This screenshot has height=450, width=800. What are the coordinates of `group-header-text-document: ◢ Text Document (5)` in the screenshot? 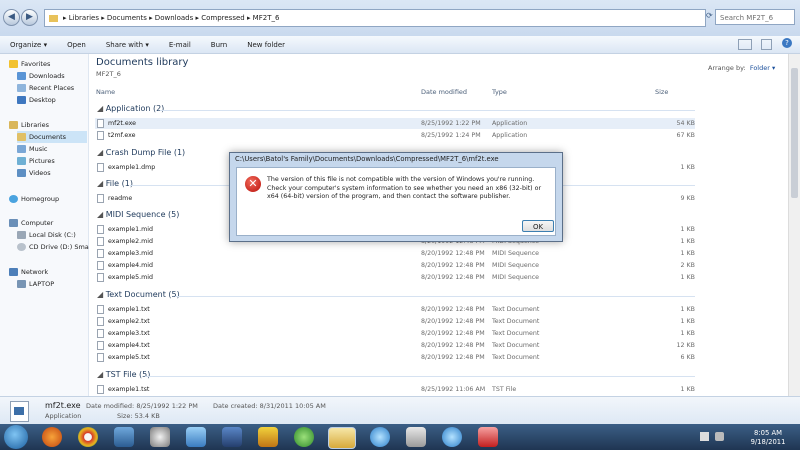 It's located at (138, 294).